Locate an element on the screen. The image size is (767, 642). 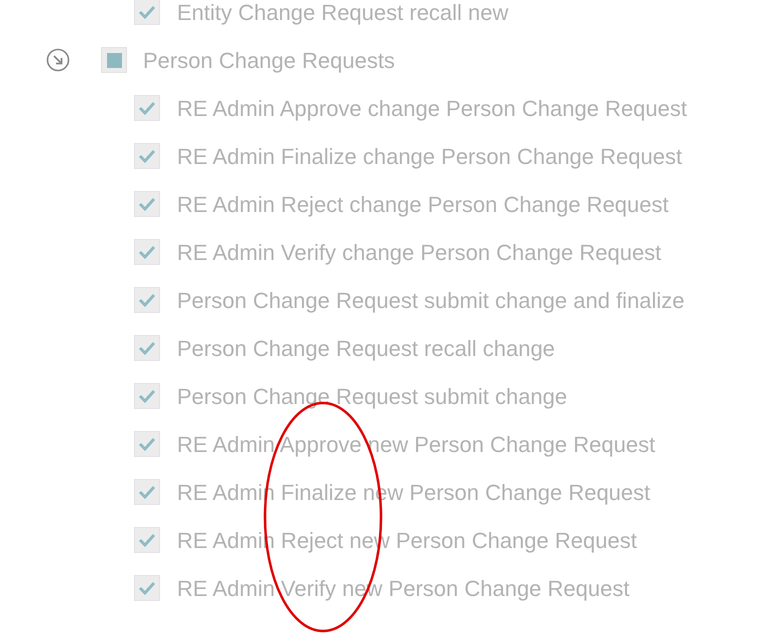
partial-mark-icon is located at coordinates (114, 60).